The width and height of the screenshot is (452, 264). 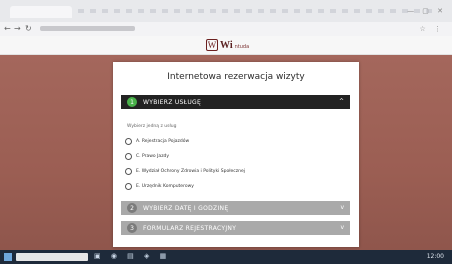 What do you see at coordinates (212, 45) in the screenshot?
I see `logo-mark: W` at bounding box center [212, 45].